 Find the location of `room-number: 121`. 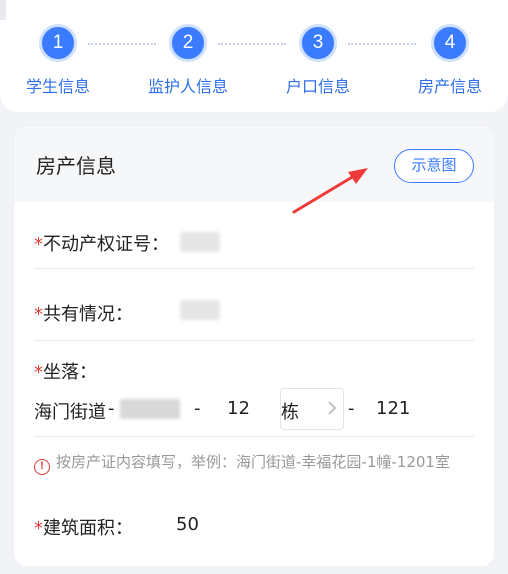

room-number: 121 is located at coordinates (393, 408).